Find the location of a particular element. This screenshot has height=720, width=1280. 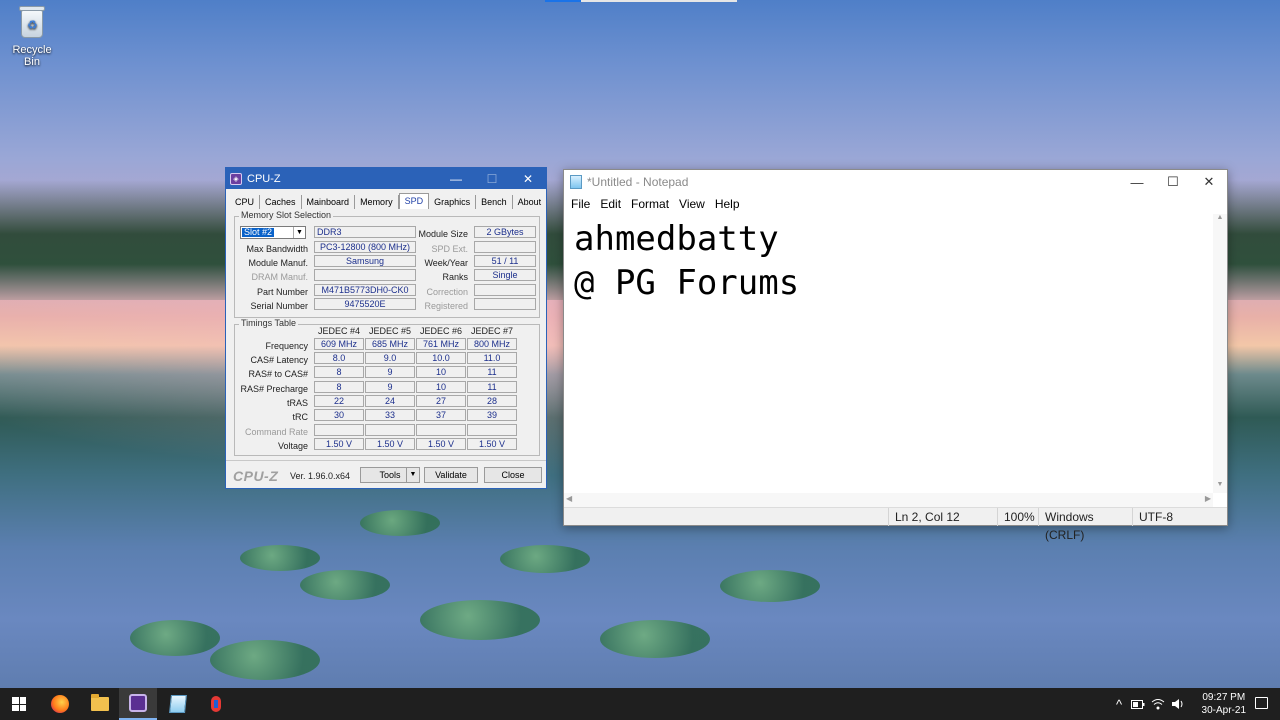

tab-spd: SPD is located at coordinates (414, 201).